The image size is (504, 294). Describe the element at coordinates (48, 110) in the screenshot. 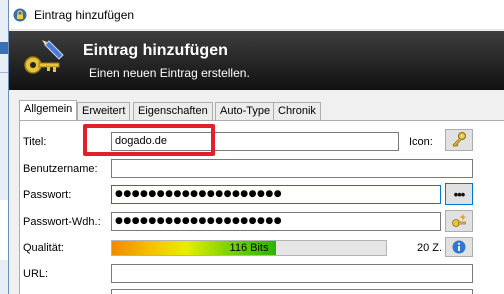

I see `tab-allgemein: Allgemein` at that location.